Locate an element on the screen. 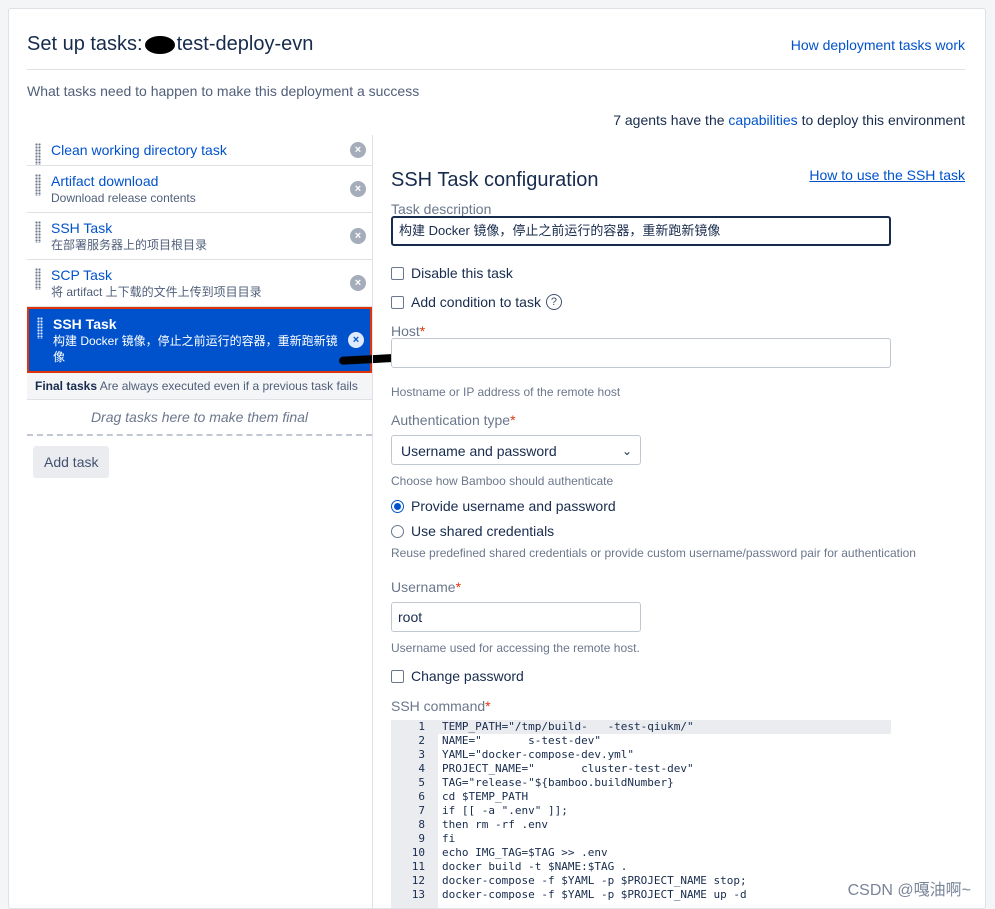  code-text: NAME=" s-test-dev" is located at coordinates (521, 740).